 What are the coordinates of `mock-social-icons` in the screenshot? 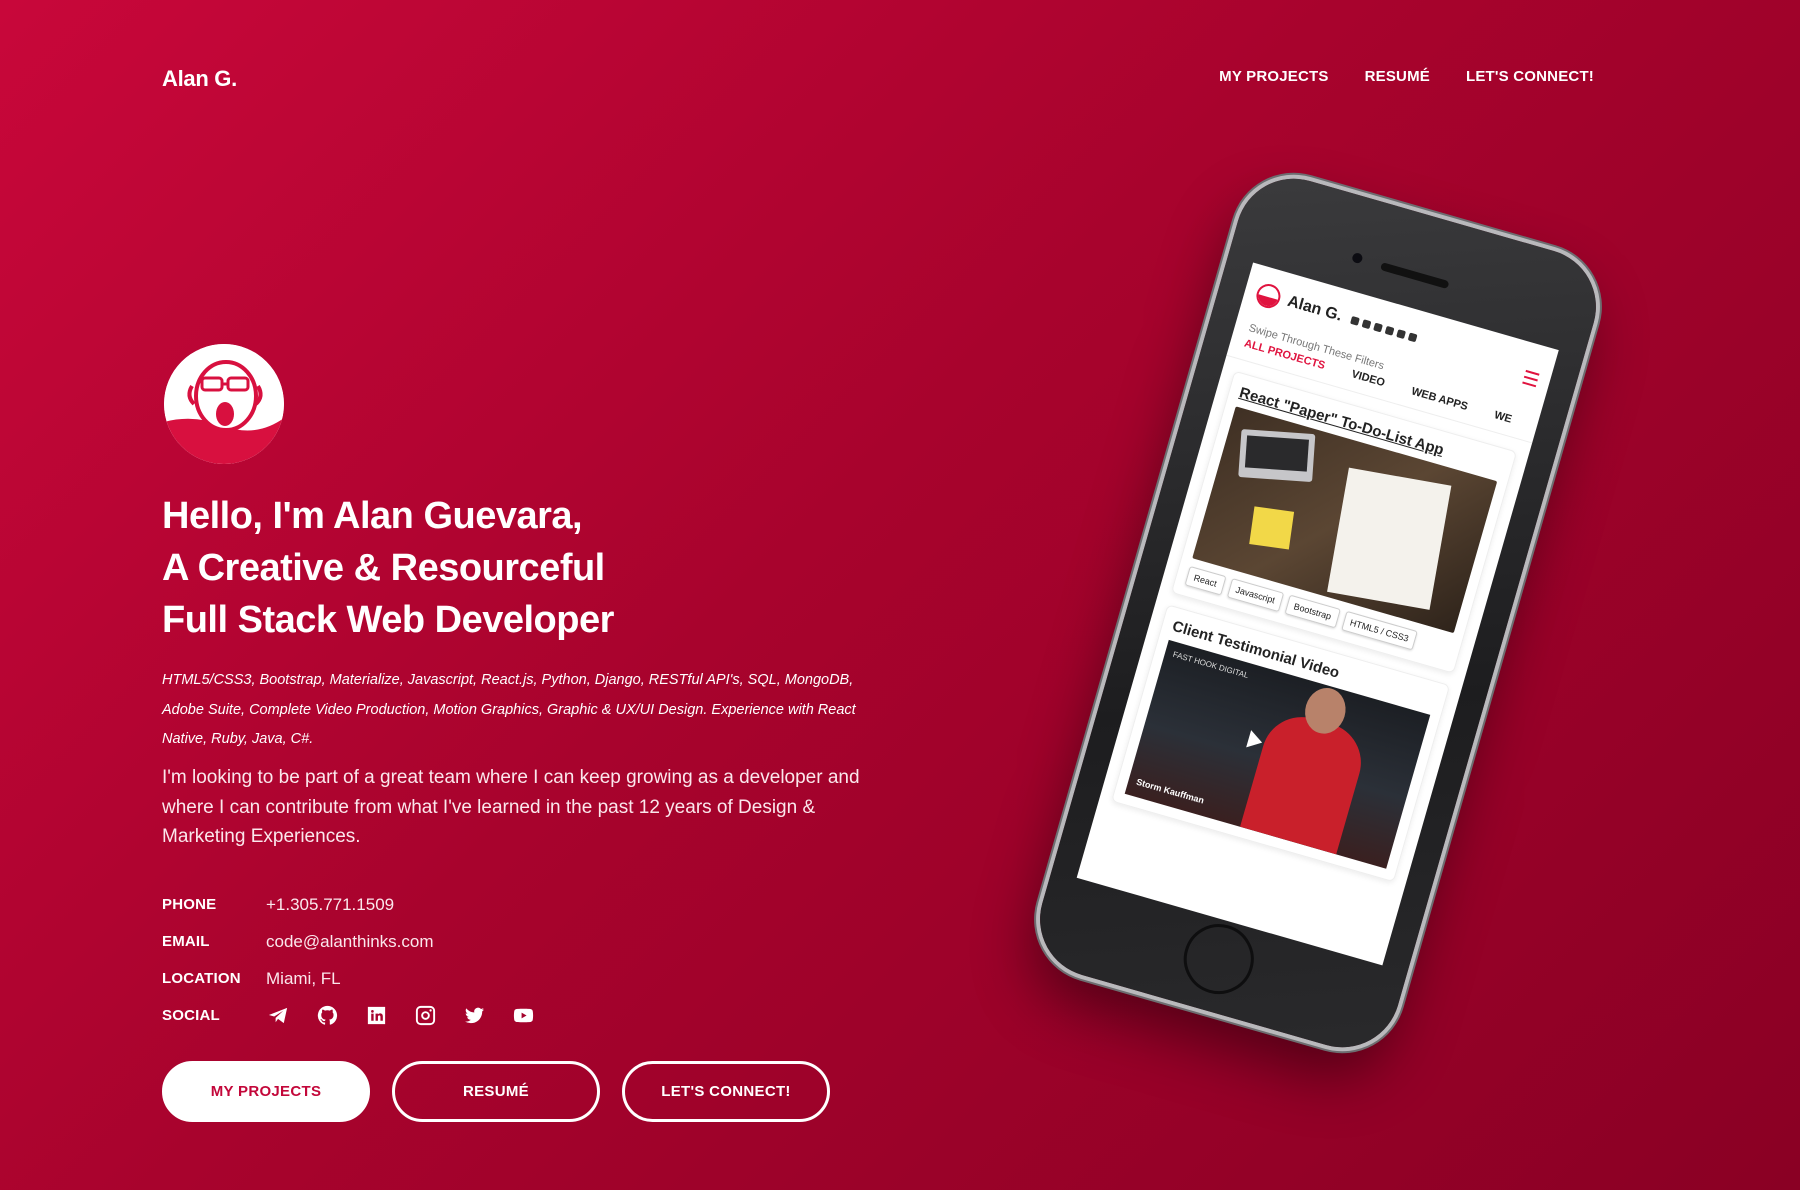 It's located at (1384, 329).